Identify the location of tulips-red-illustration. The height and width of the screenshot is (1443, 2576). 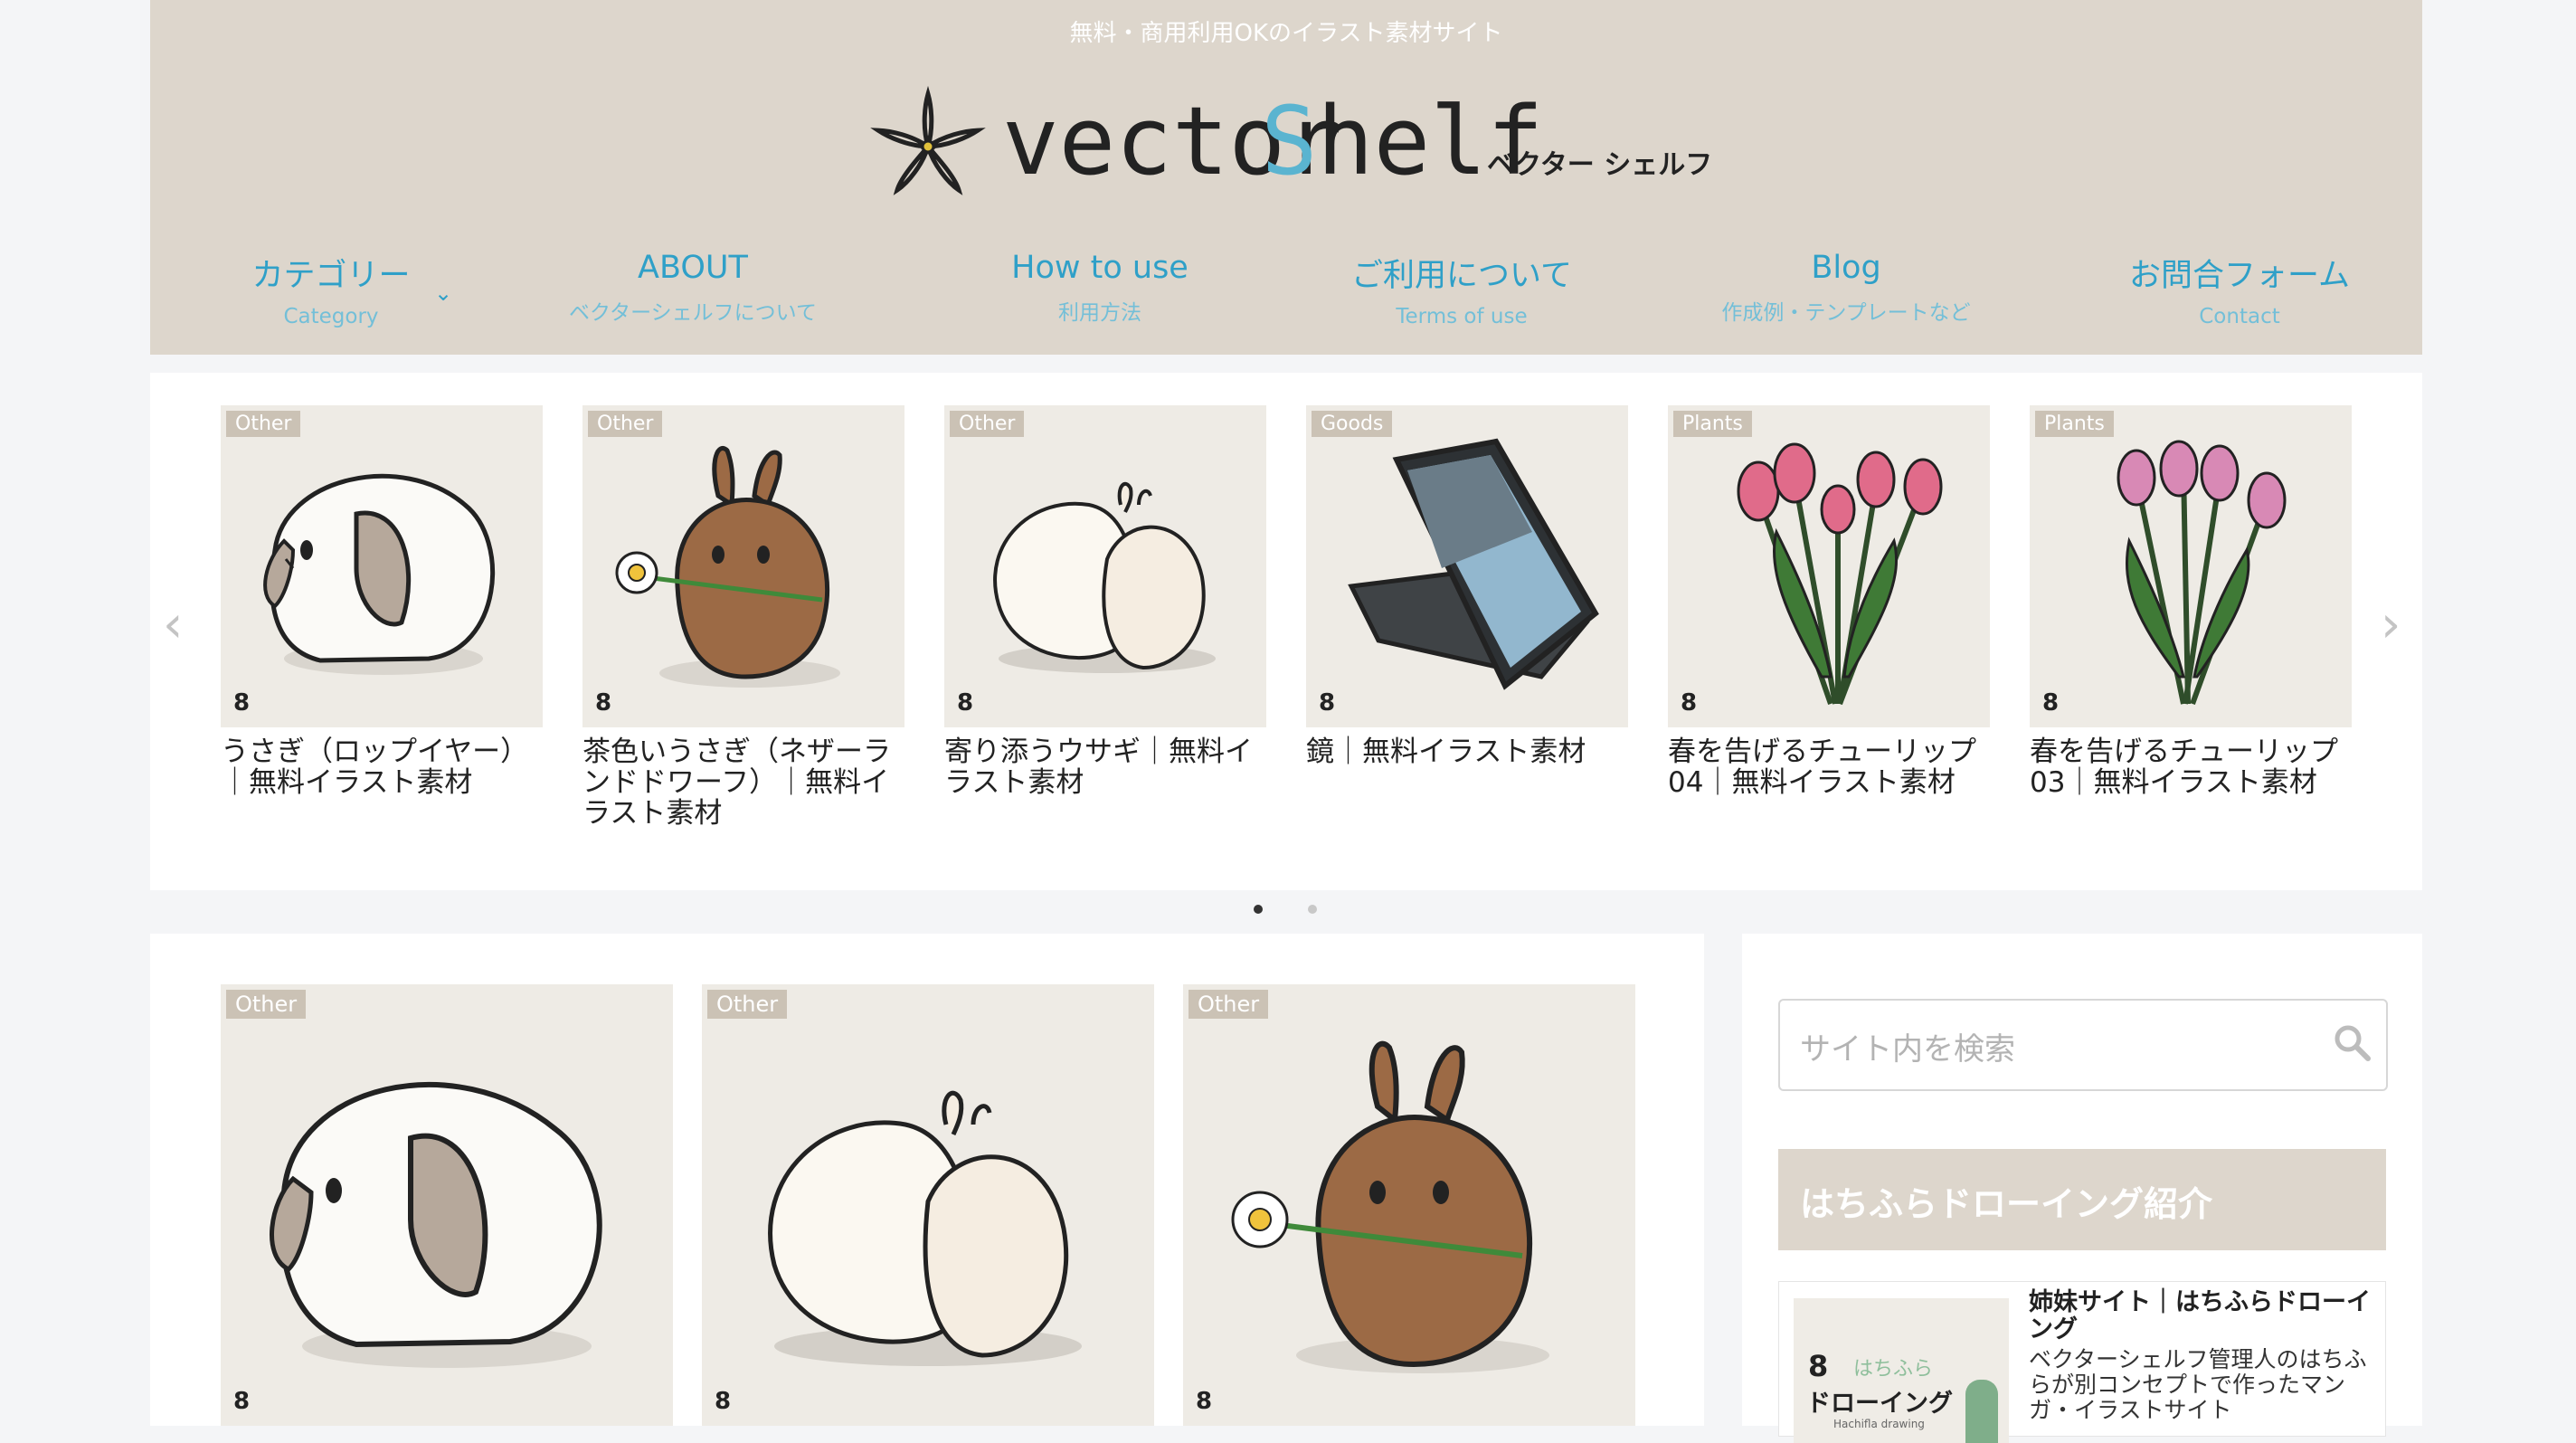
(1840, 574).